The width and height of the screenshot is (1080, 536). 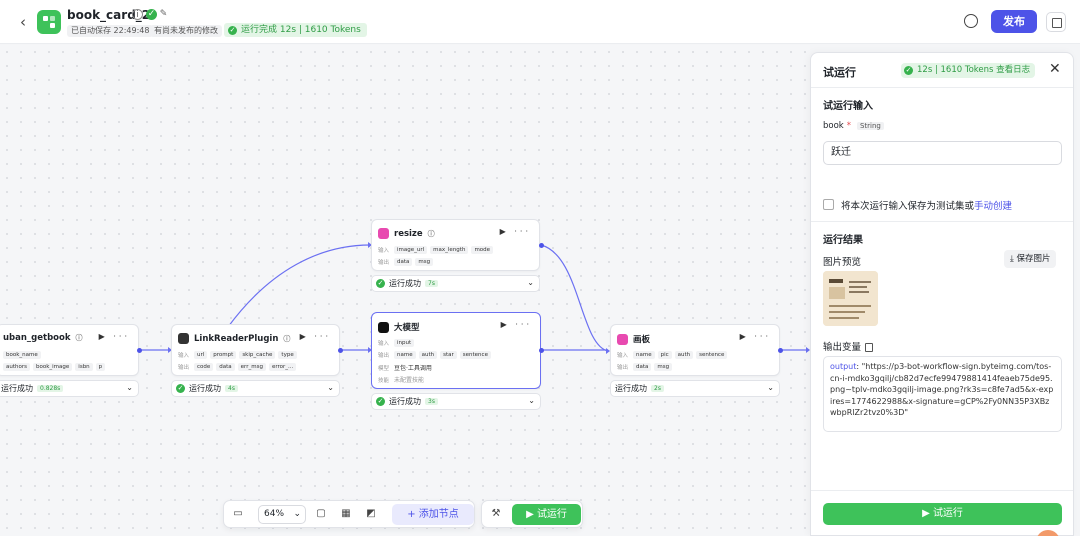 What do you see at coordinates (69, 388) in the screenshot?
I see `getbook-status: 运行成功 0.828s ⌄` at bounding box center [69, 388].